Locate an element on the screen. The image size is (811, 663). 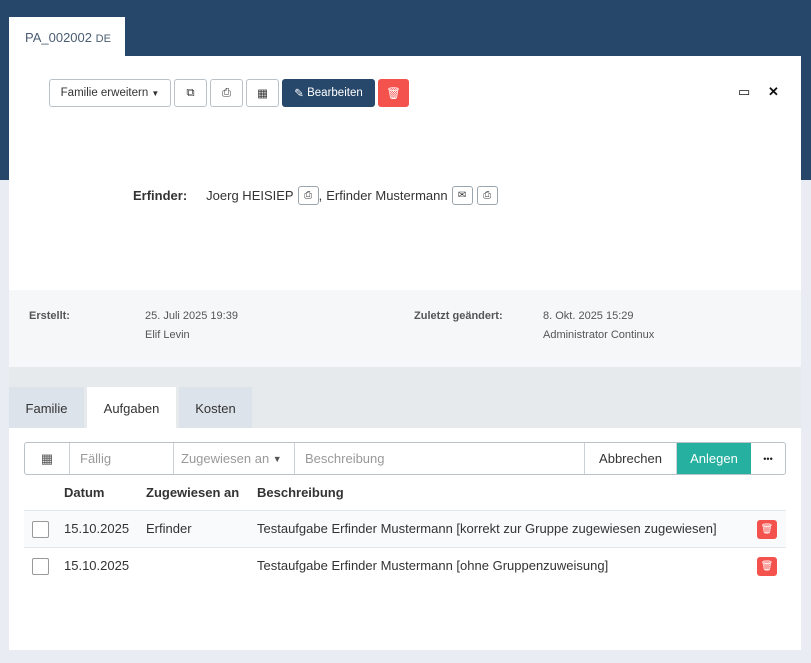
close-icon: ✕ is located at coordinates (773, 92).